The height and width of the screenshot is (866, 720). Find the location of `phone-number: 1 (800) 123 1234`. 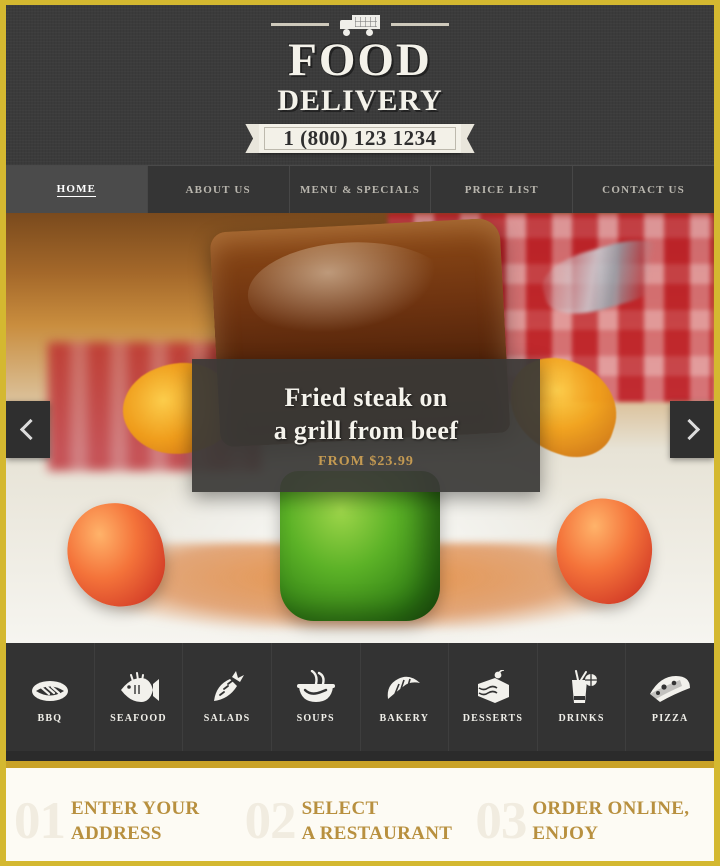

phone-number: 1 (800) 123 1234 is located at coordinates (360, 138).